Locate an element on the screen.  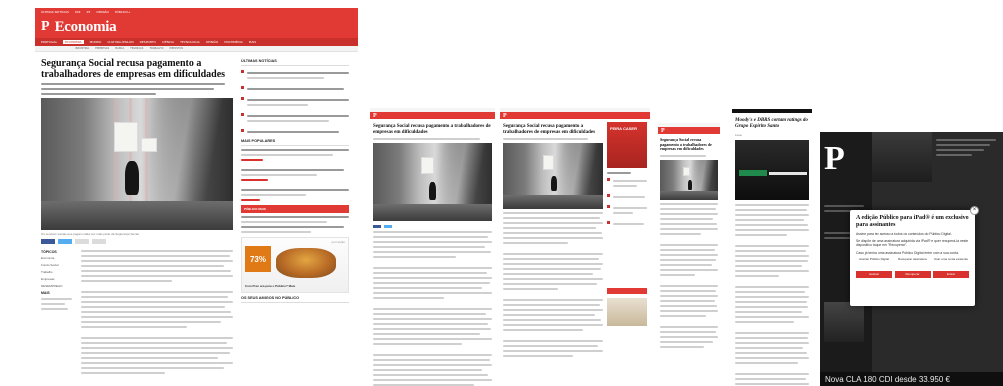
restore-button: Recuperar is located at coordinates (912, 274).